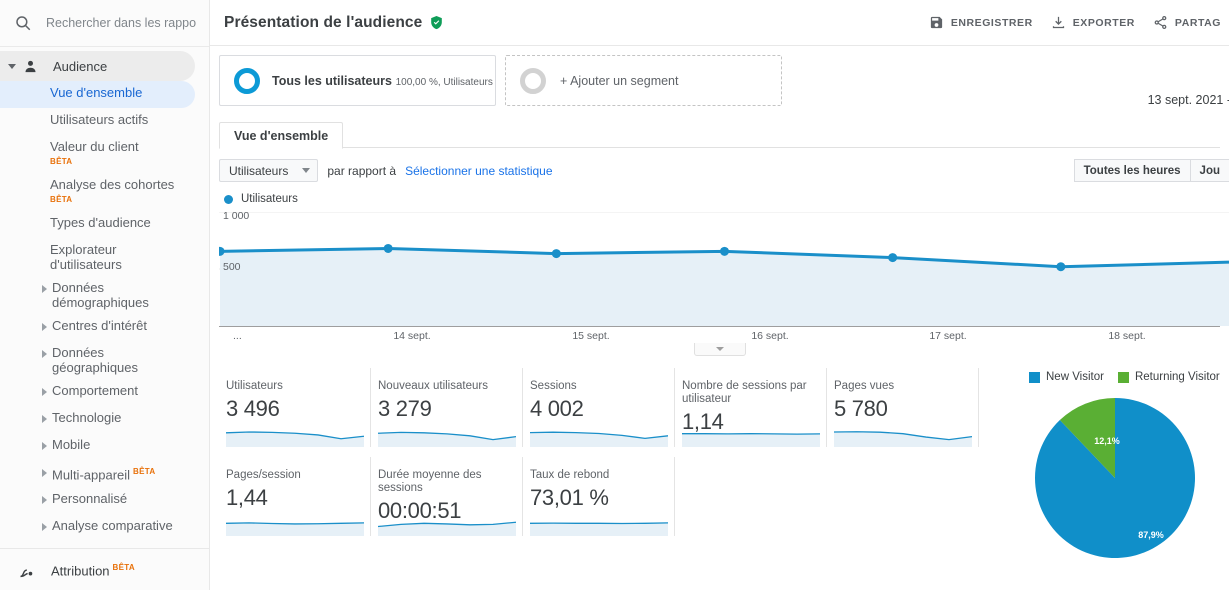  What do you see at coordinates (478, 171) in the screenshot?
I see `select-metric-link: Sélectionner une statistique` at bounding box center [478, 171].